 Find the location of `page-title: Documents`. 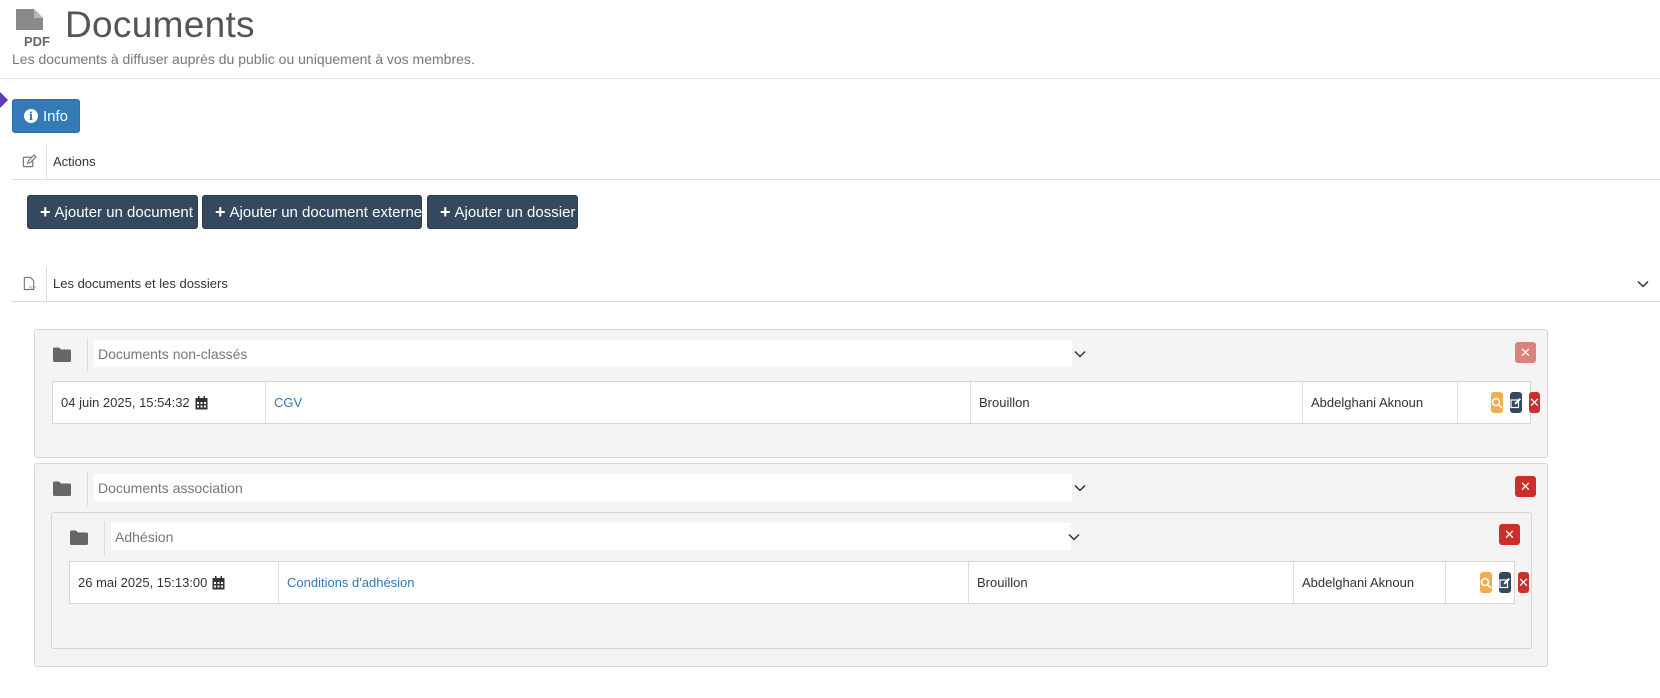

page-title: Documents is located at coordinates (160, 24).